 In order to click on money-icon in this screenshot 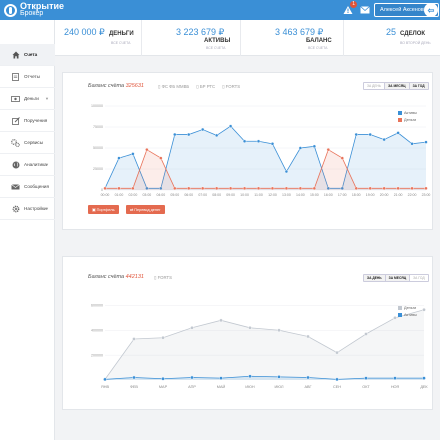, I will do `click(15, 98)`.